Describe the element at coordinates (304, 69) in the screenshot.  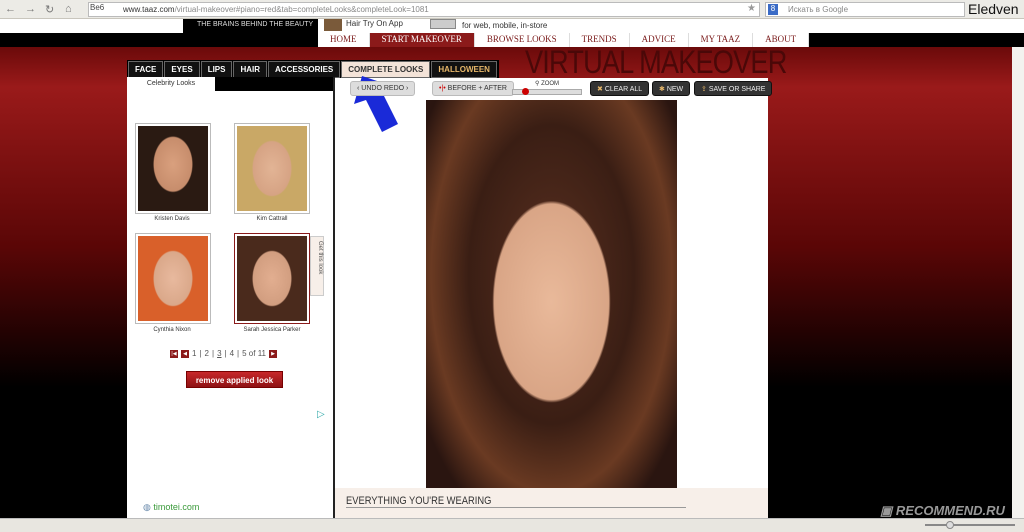
I see `tab-accessories: ACCESSORIES` at that location.